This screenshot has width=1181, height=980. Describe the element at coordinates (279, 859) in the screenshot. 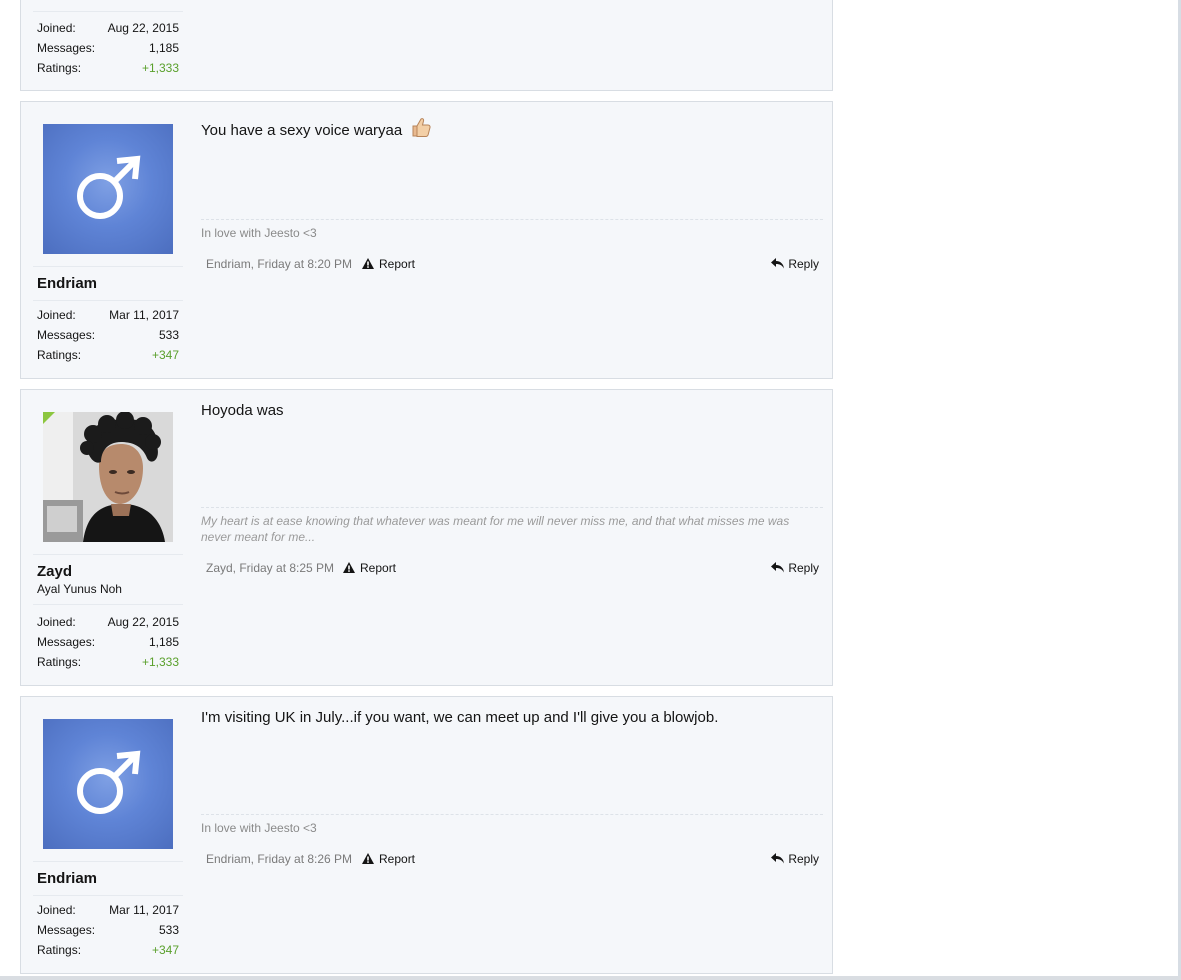

I see `post-meta: Endriam, Friday at 8:26 PM` at that location.